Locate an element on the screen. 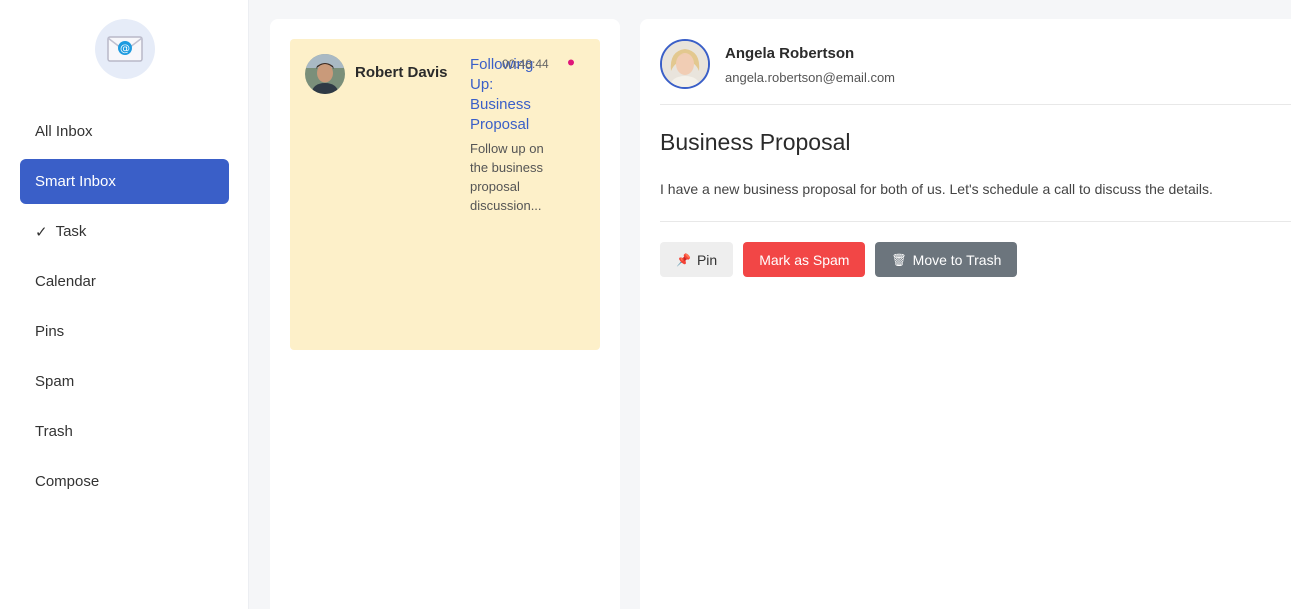 The width and height of the screenshot is (1291, 609). move-to-trash-button: 🗑 Move to Trash is located at coordinates (946, 259).